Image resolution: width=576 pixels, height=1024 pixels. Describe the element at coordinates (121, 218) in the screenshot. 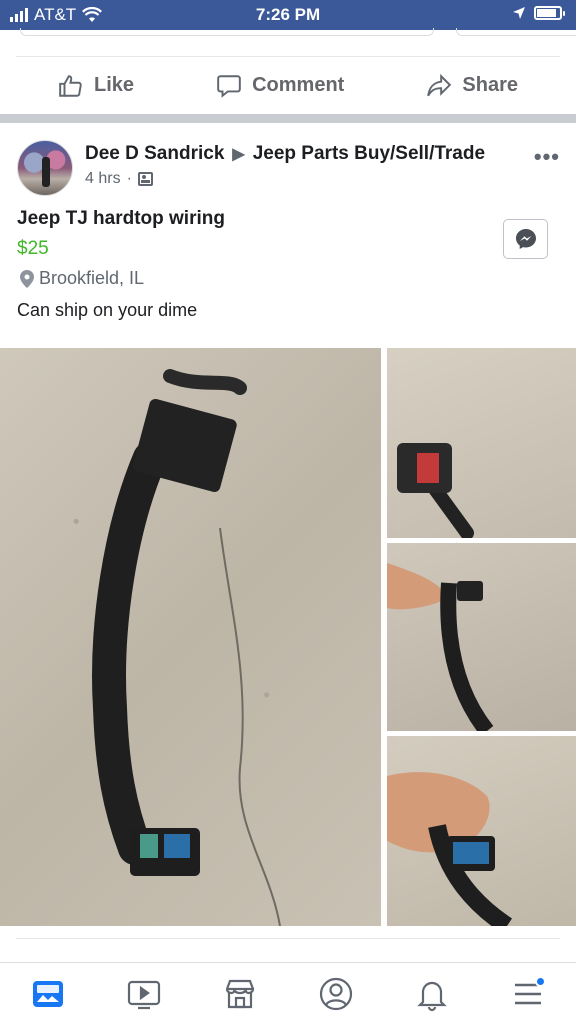

I see `listing-title: Jeep TJ hardtop wiring` at that location.